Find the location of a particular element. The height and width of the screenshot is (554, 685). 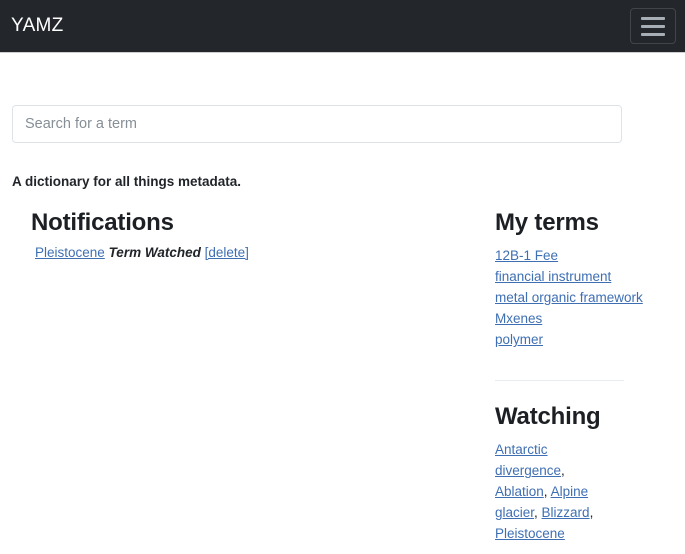

watching-term-link: Ablation is located at coordinates (519, 491).